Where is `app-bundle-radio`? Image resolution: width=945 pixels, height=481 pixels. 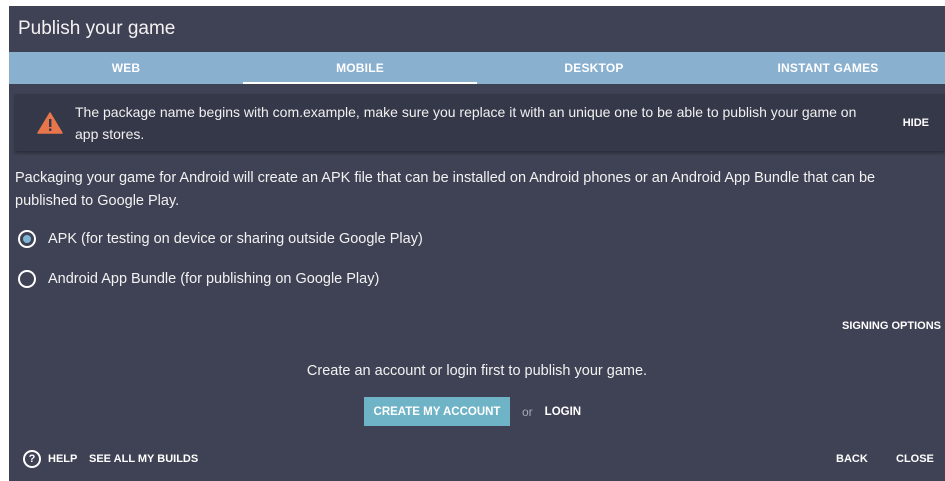
app-bundle-radio is located at coordinates (27, 279).